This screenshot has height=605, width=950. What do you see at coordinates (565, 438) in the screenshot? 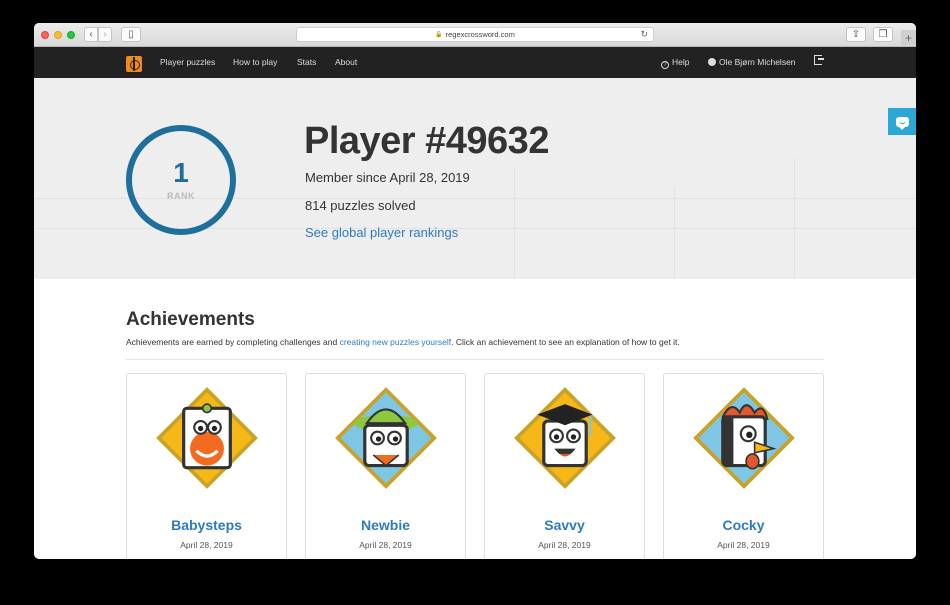
I see `savvy-badge-icon` at bounding box center [565, 438].